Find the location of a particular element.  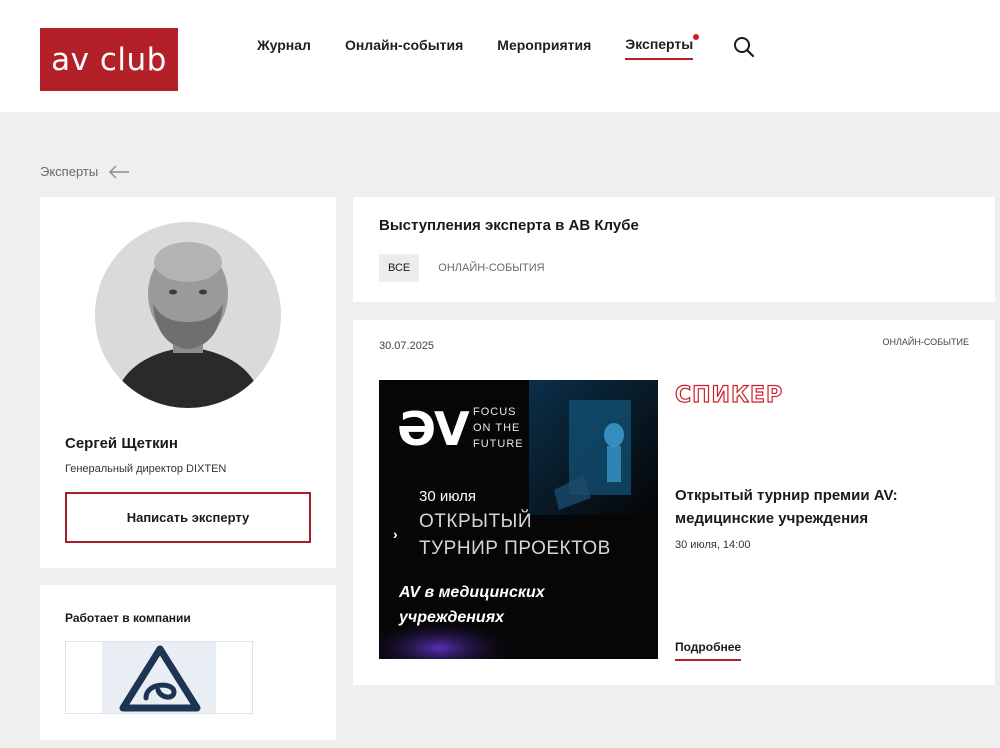

company-card: Работает в компании is located at coordinates (188, 662).